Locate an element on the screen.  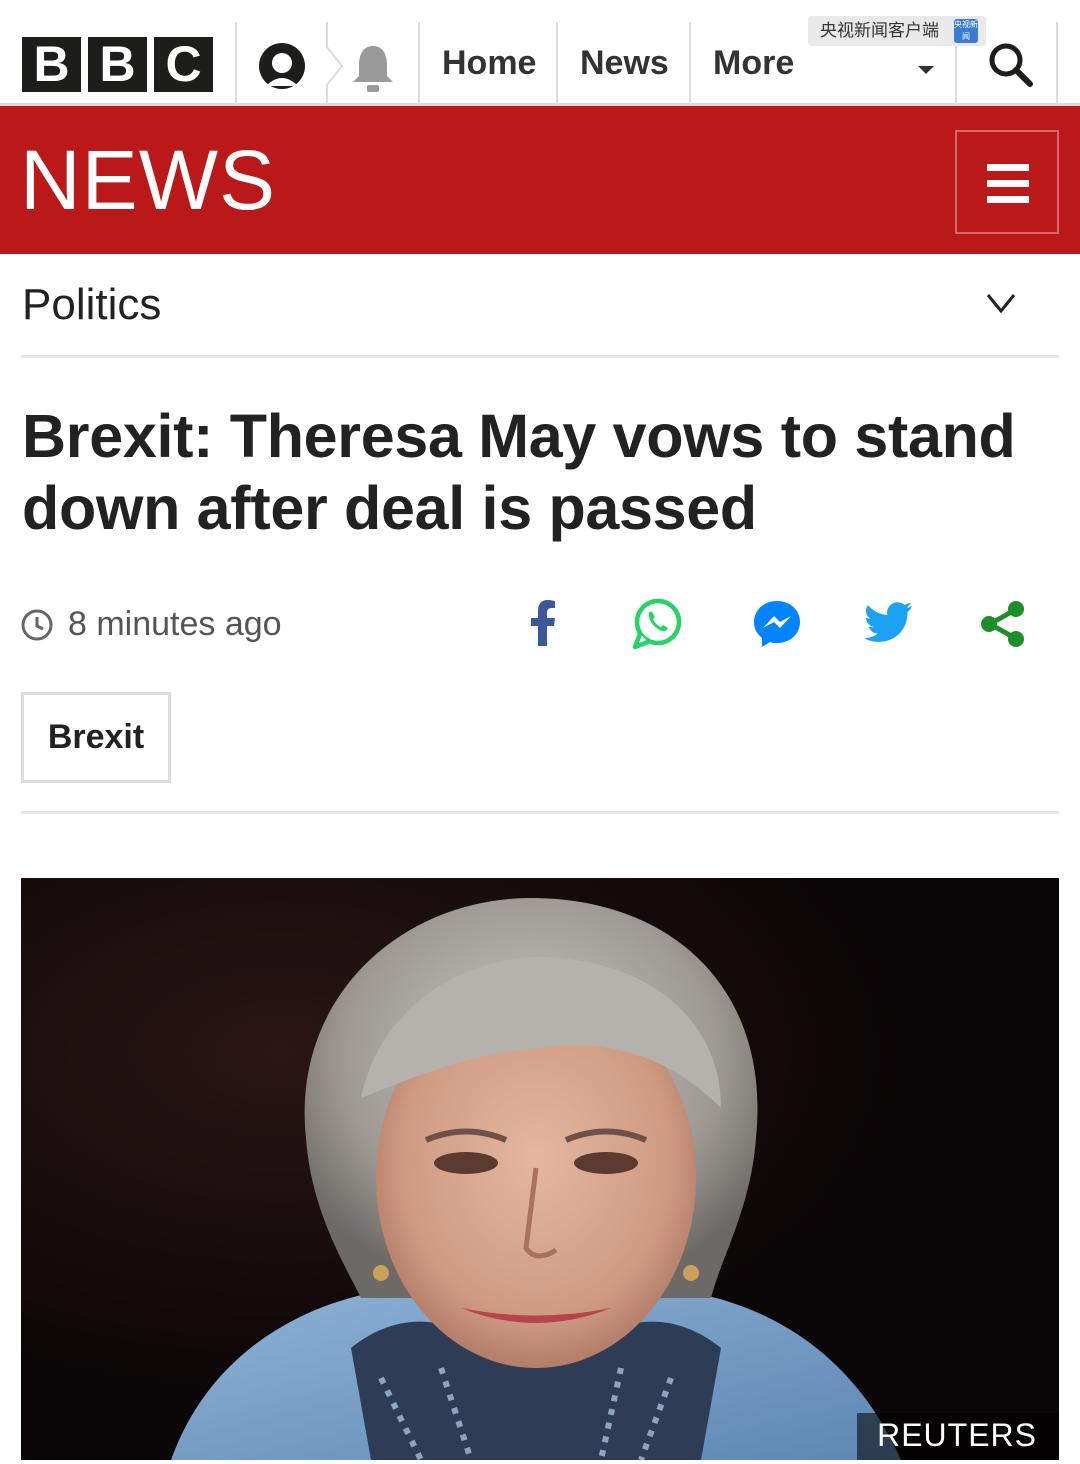
article-timestamp: 8 minutes ago is located at coordinates (175, 624).